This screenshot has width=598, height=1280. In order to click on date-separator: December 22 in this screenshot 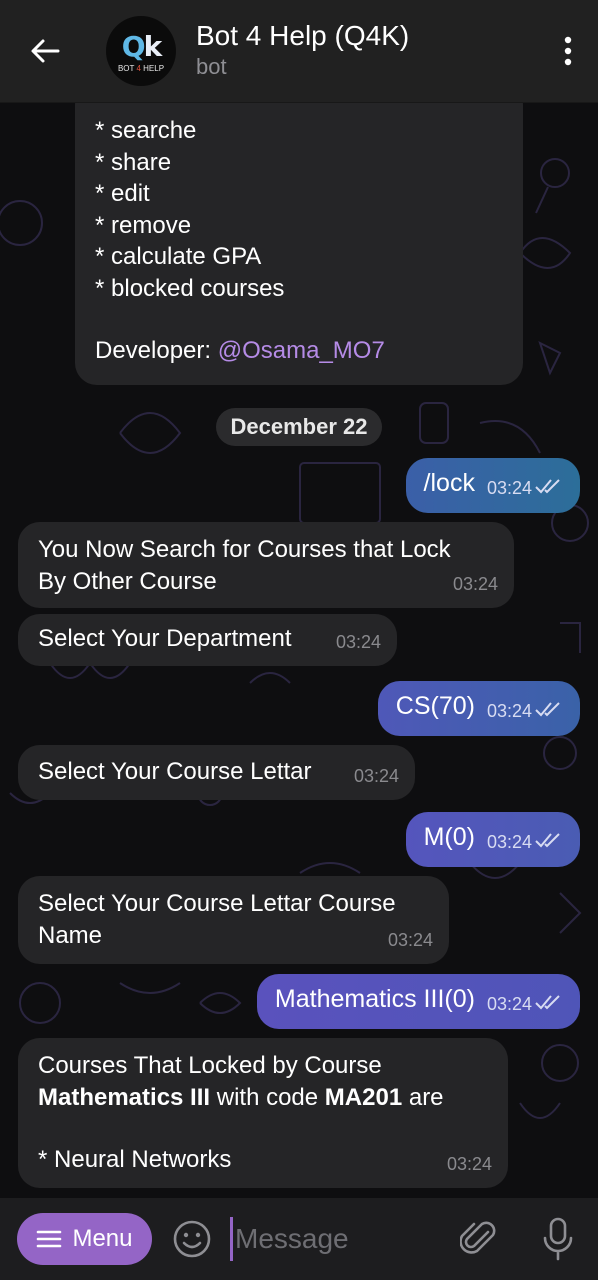, I will do `click(299, 427)`.